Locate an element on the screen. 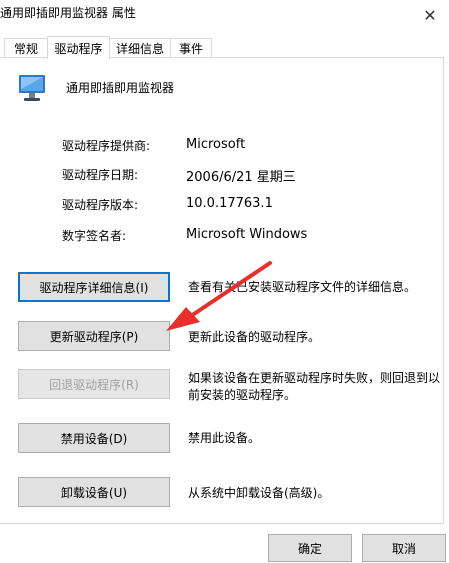  device-name: 通用即插即用监视器 is located at coordinates (120, 88).